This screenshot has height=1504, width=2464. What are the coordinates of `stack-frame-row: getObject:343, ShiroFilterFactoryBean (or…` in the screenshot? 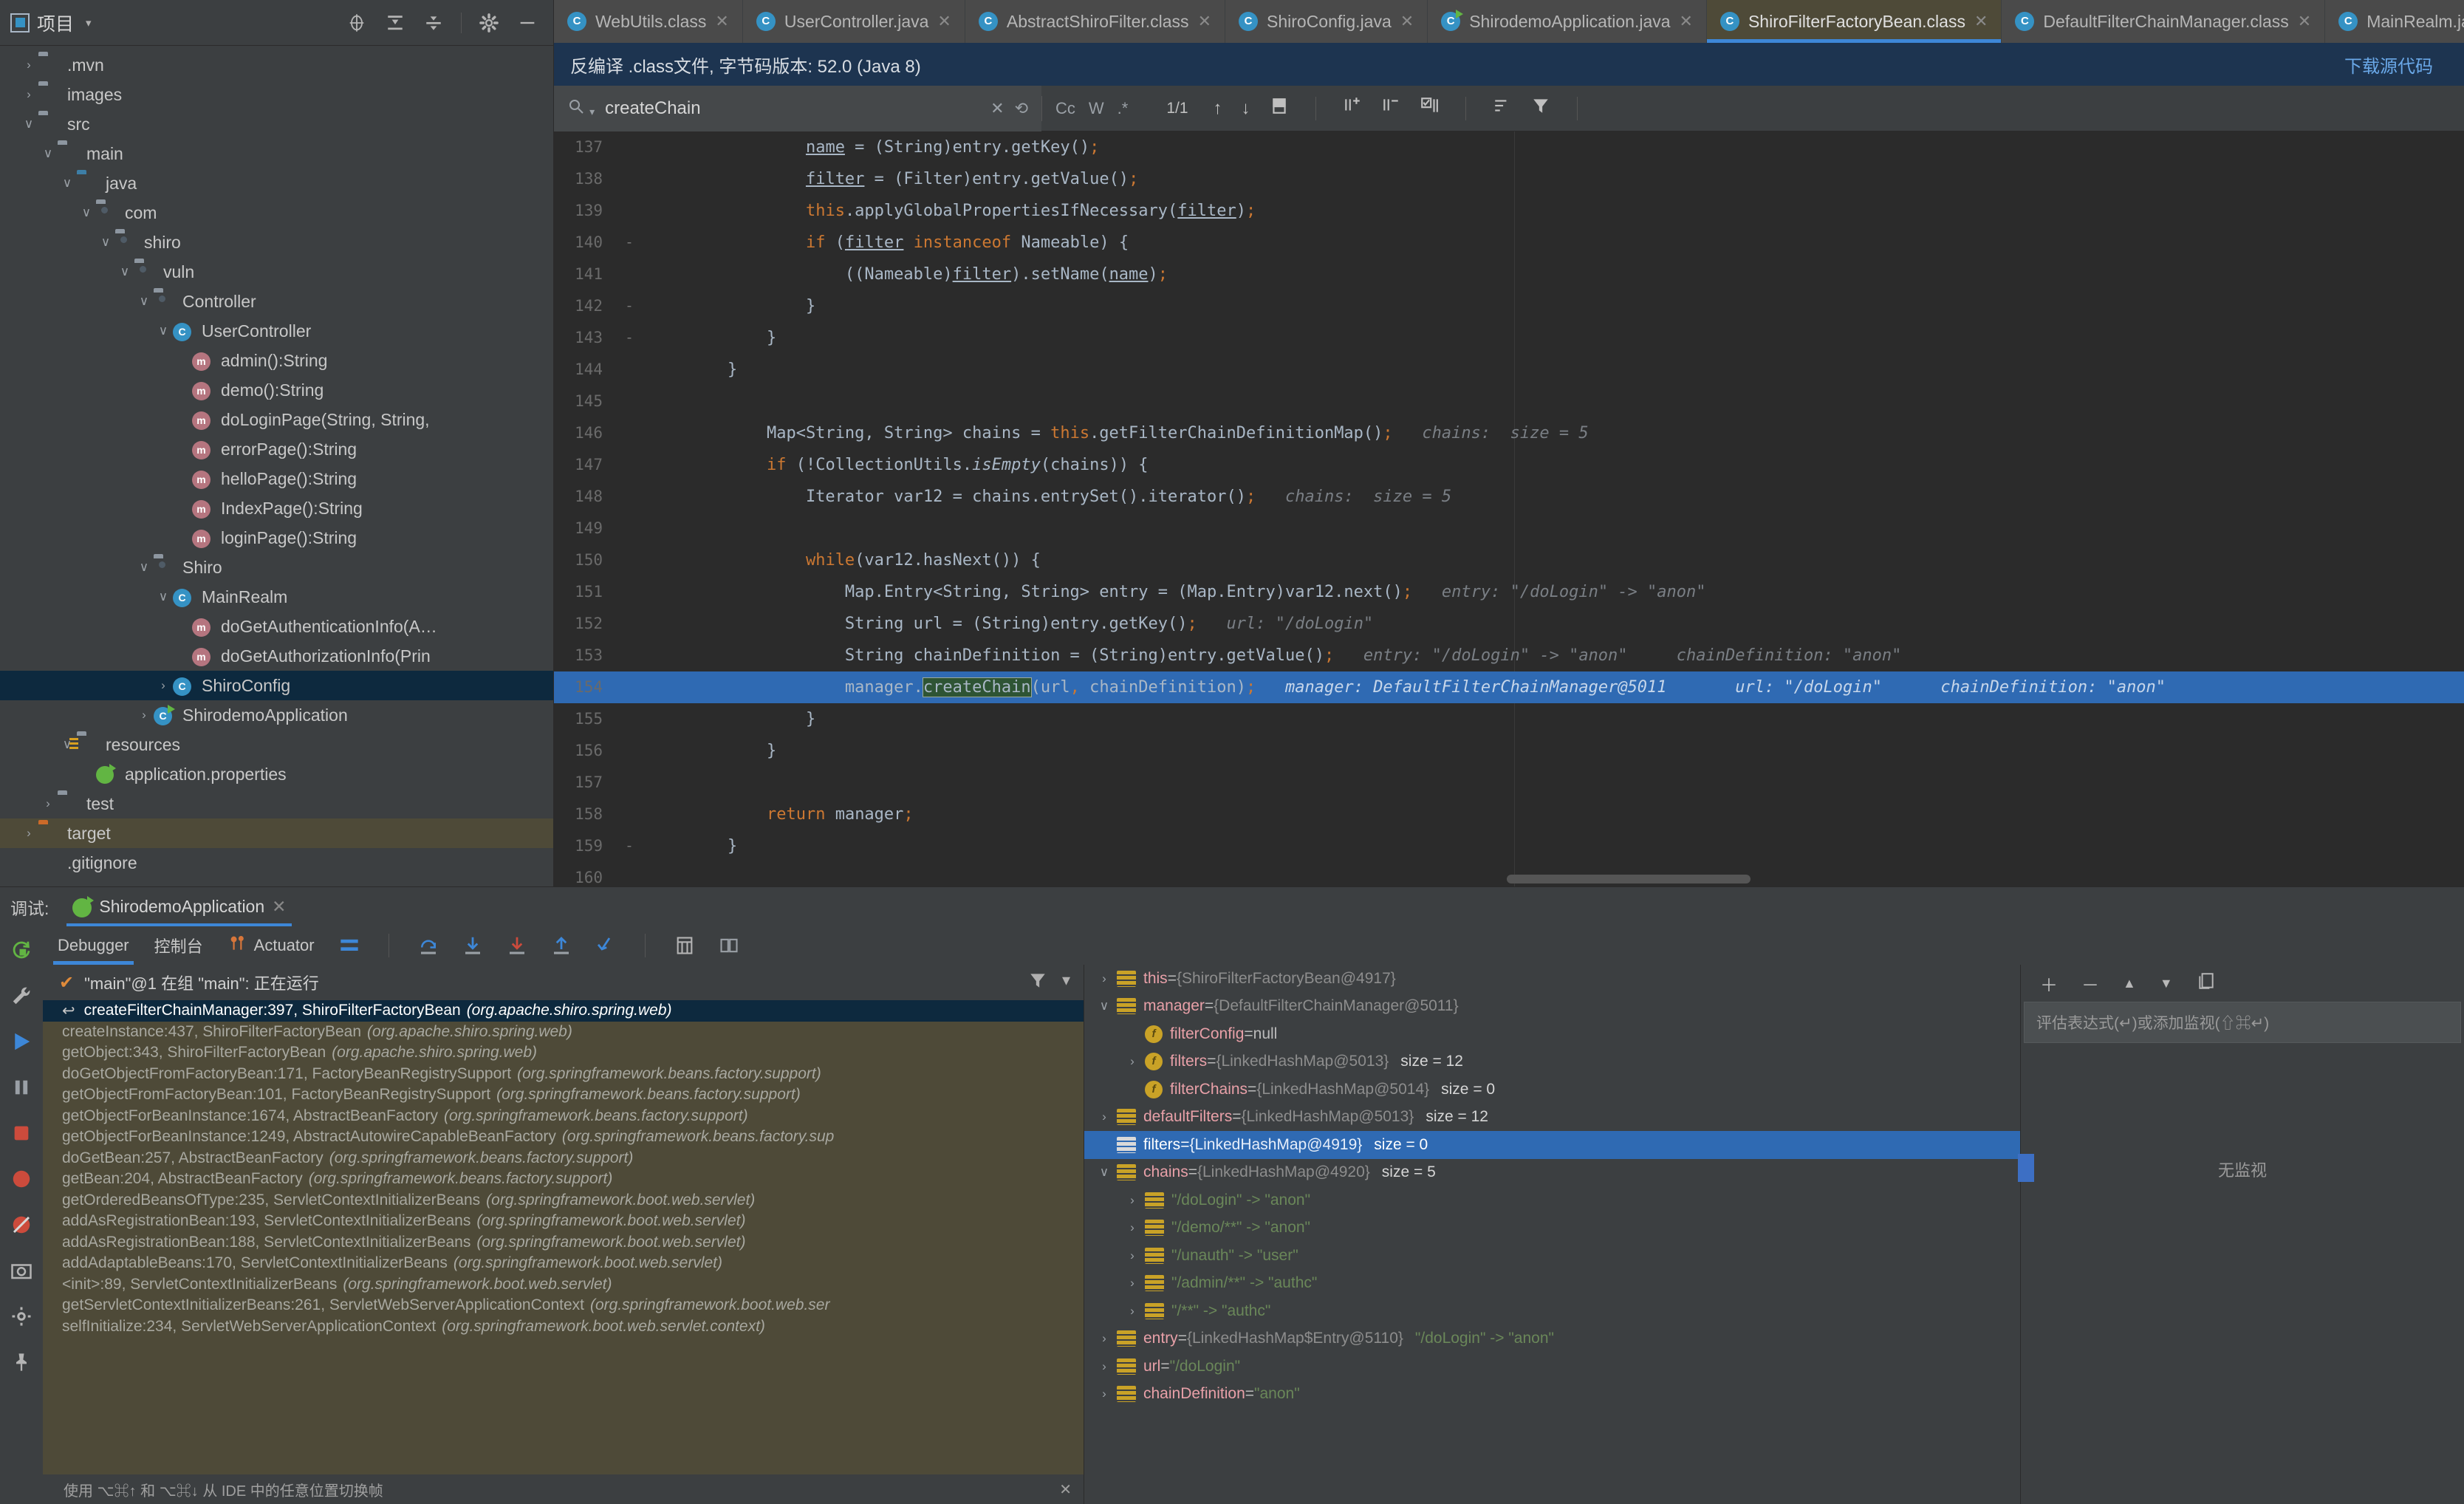 It's located at (563, 1053).